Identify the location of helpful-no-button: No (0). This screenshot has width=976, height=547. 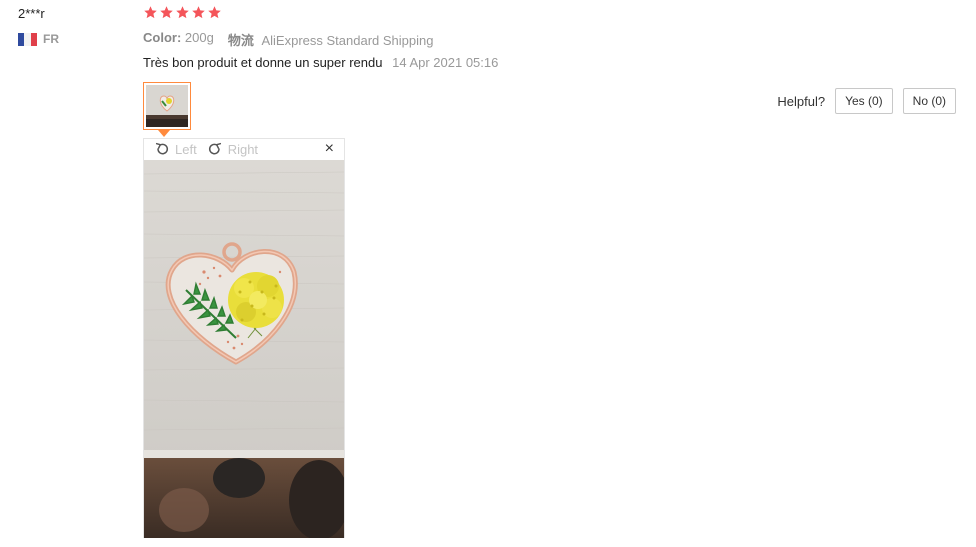
(929, 101).